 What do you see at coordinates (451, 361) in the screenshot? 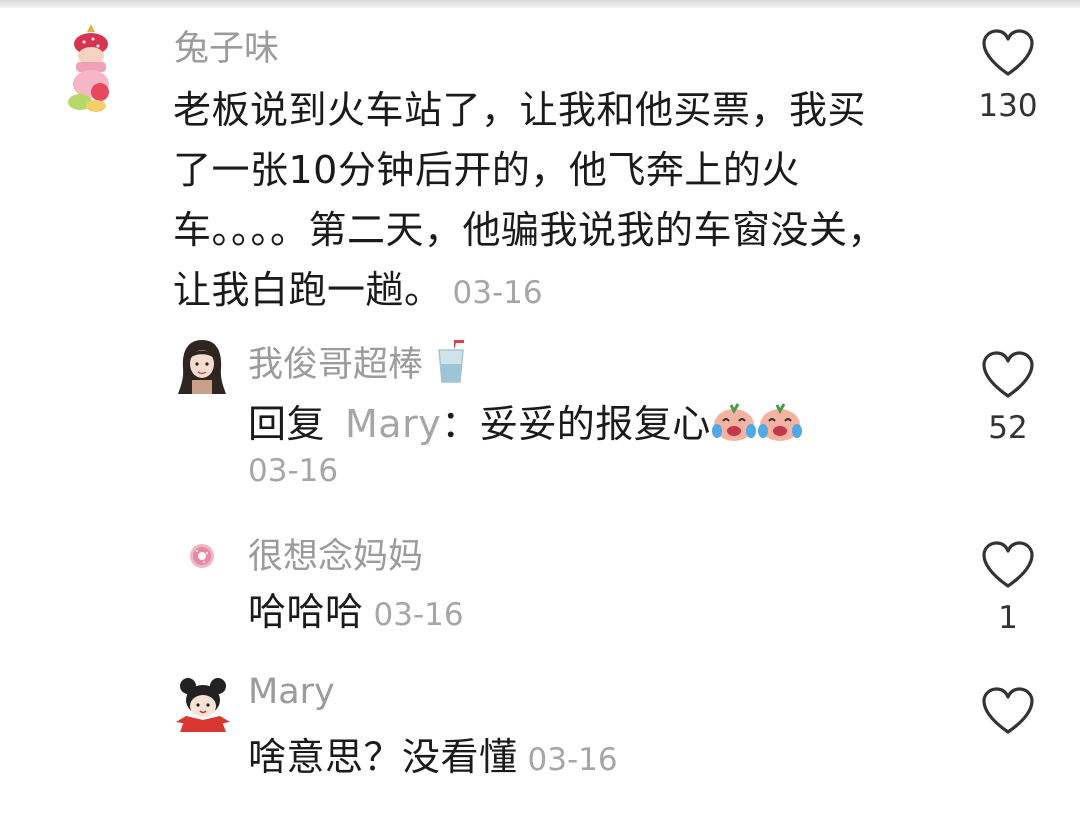
I see `drink-cup-emoji-icon` at bounding box center [451, 361].